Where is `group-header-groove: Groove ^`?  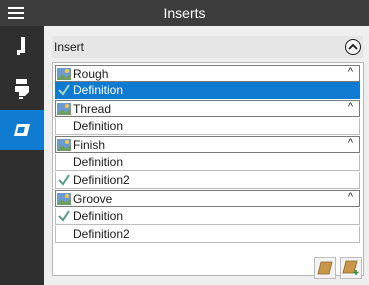 group-header-groove: Groove ^ is located at coordinates (207, 198).